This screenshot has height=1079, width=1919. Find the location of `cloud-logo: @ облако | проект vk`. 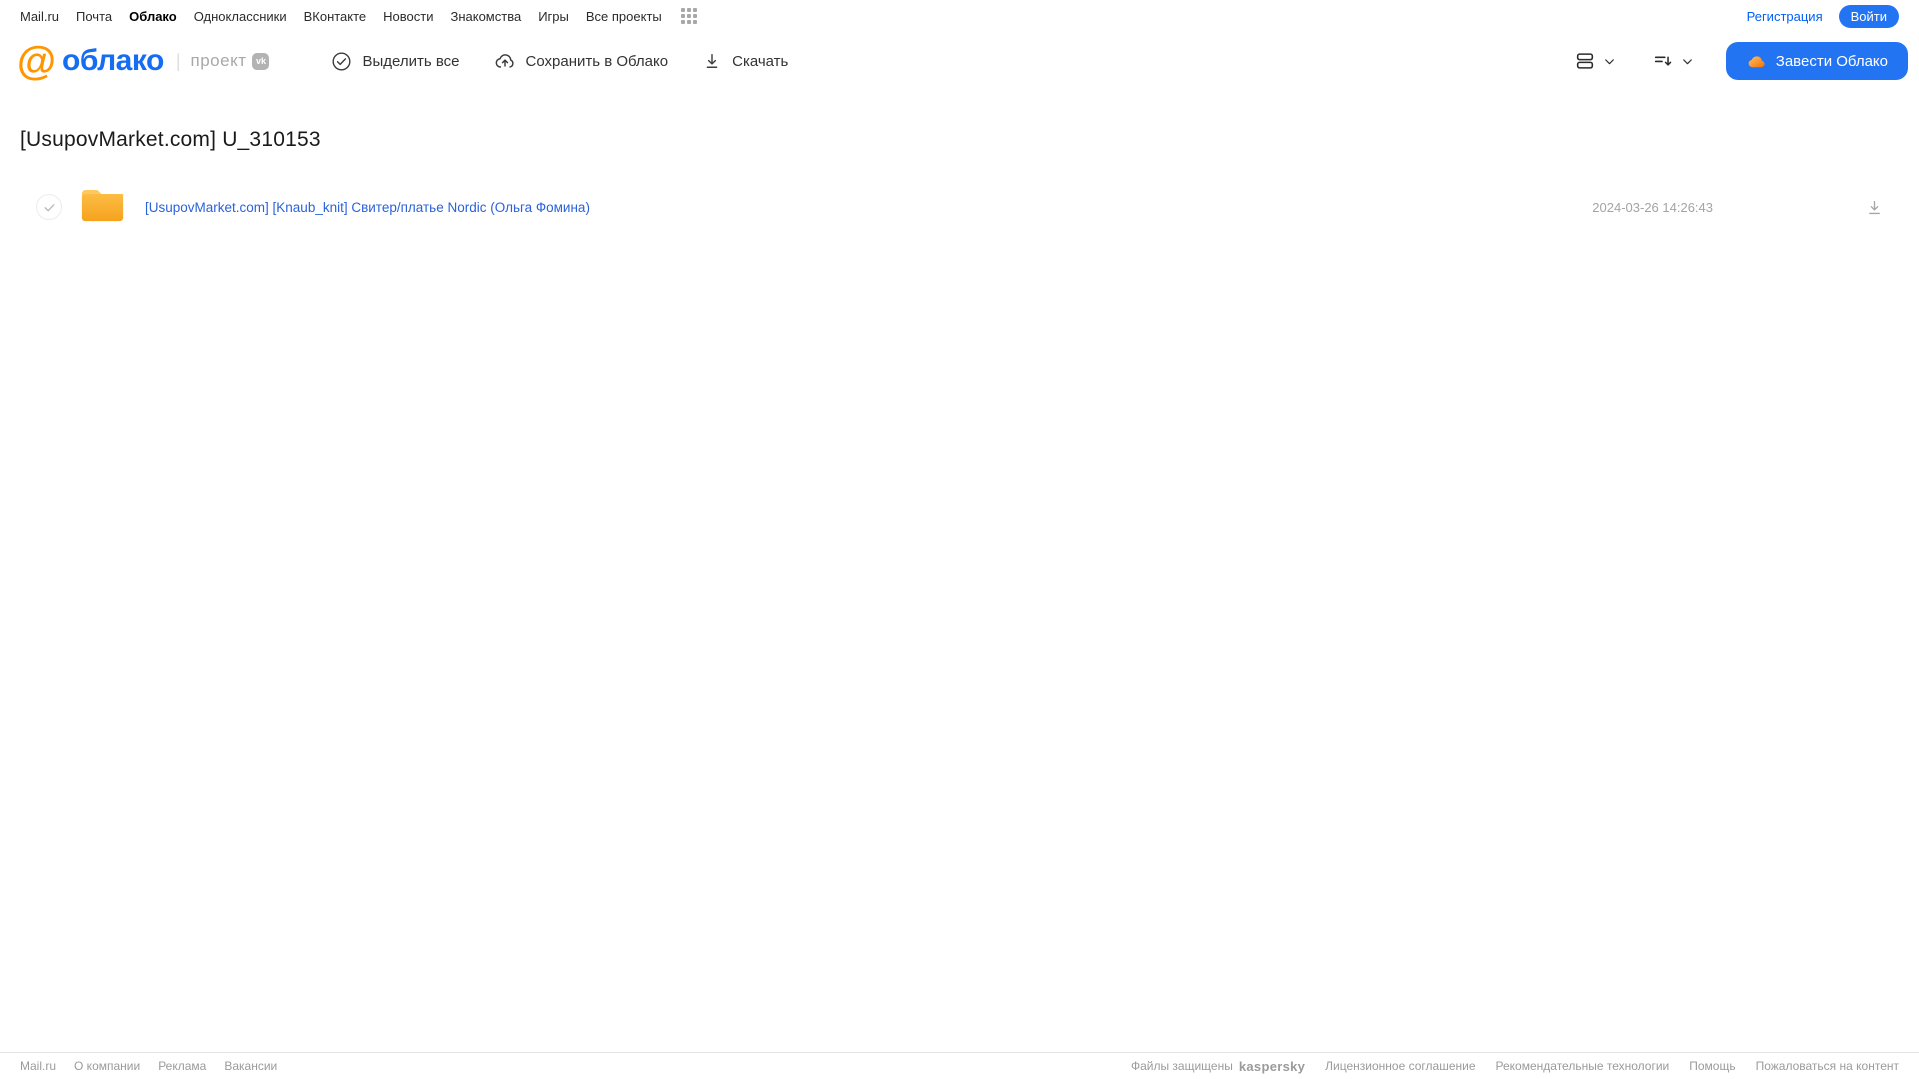

cloud-logo: @ облако | проект vk is located at coordinates (143, 61).